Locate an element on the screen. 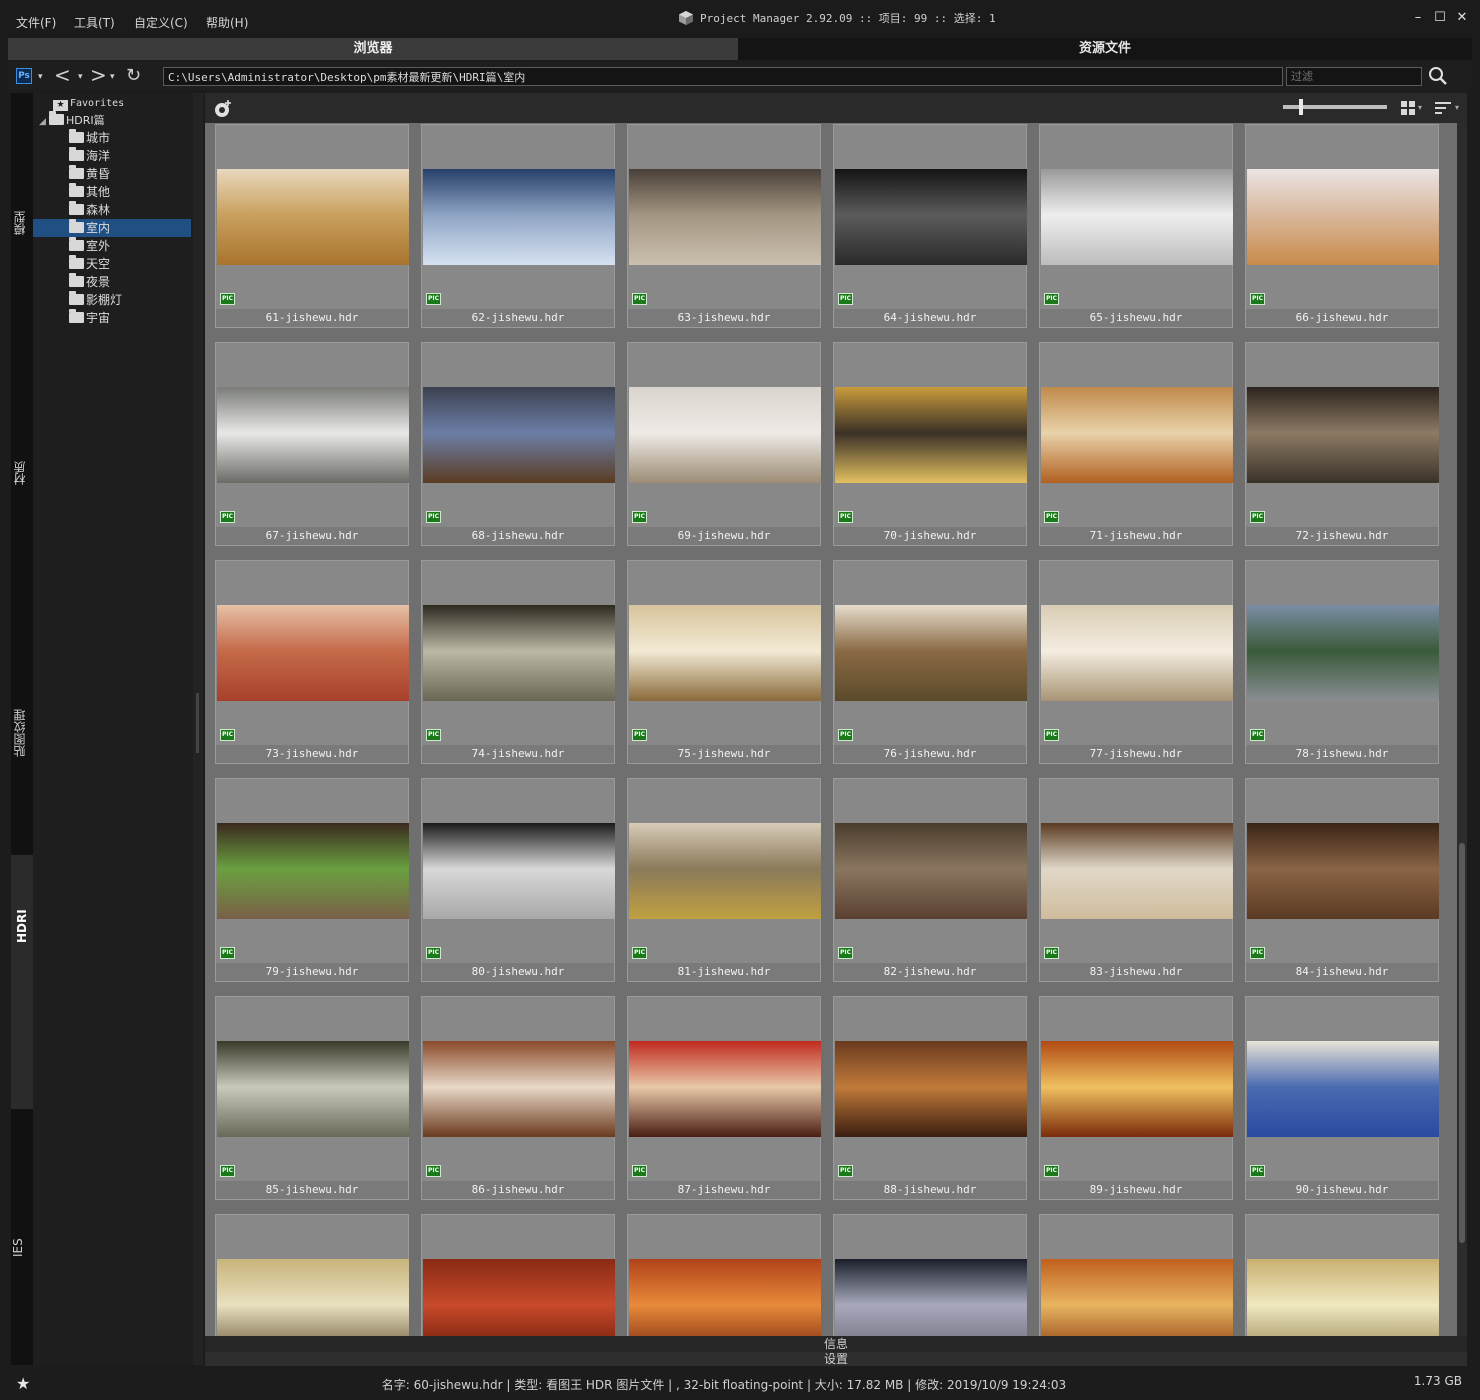 This screenshot has width=1480, height=1400. sort-dropdown-icon: ▾ is located at coordinates (1457, 107).